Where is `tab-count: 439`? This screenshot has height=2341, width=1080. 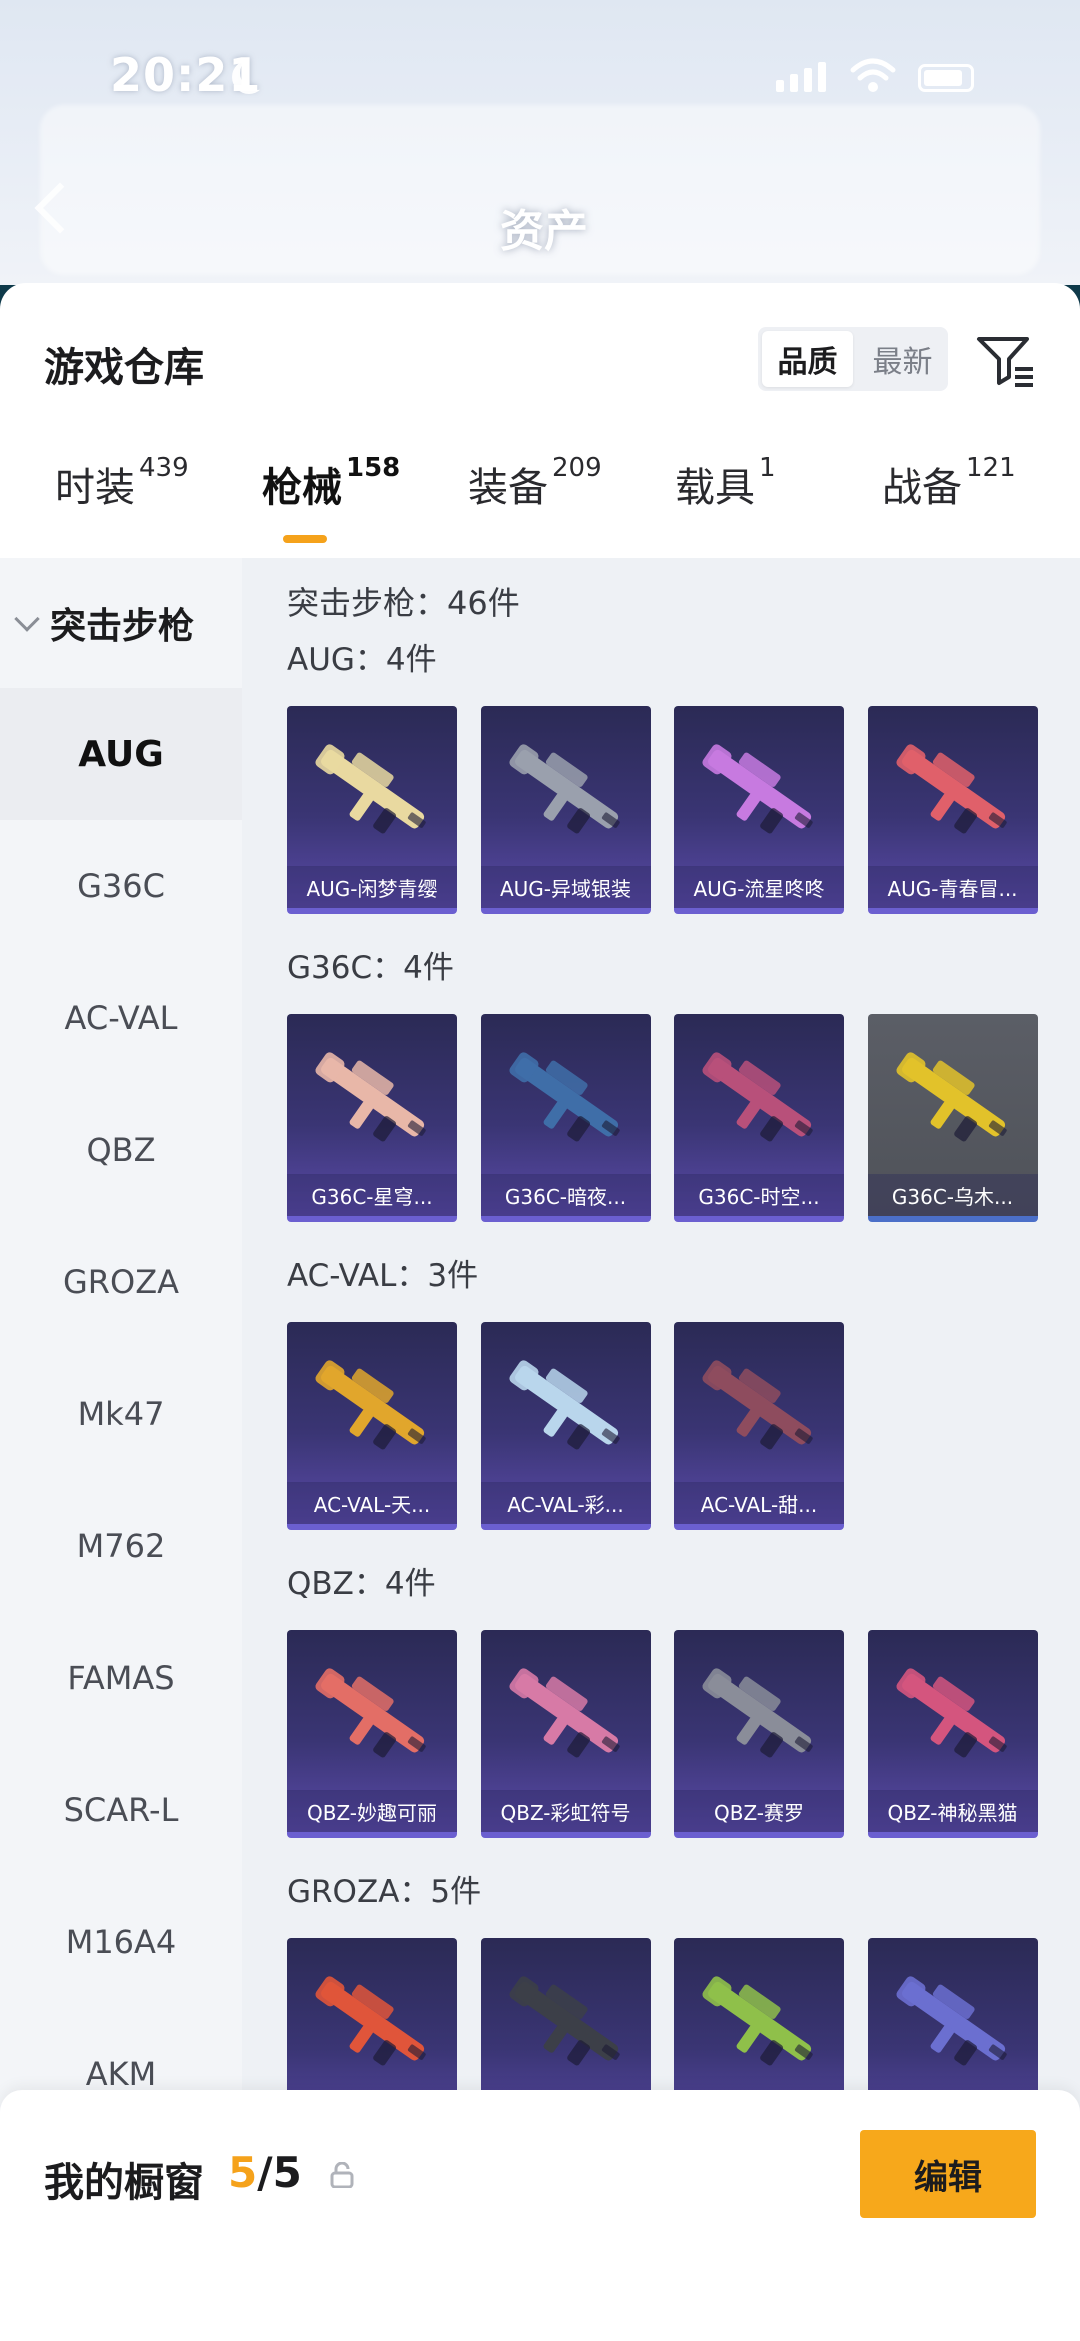
tab-count: 439 is located at coordinates (164, 468).